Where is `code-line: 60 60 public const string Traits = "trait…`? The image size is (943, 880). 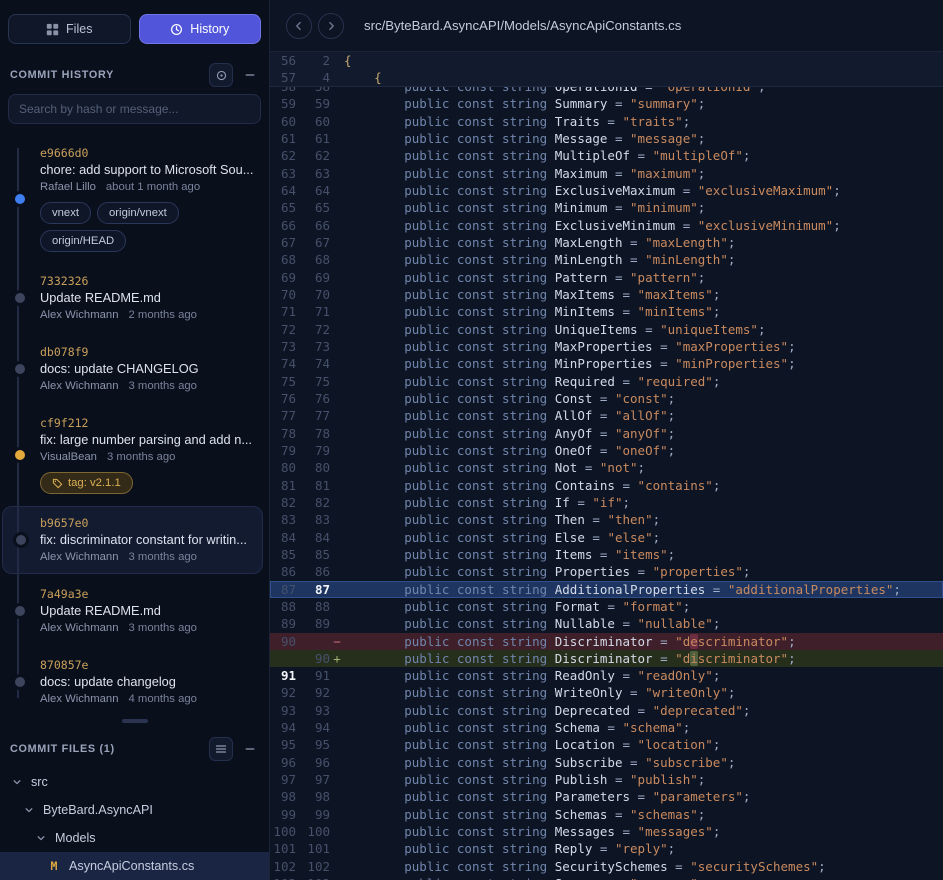
code-line: 60 60 public const string Traits = "trait… is located at coordinates (606, 121).